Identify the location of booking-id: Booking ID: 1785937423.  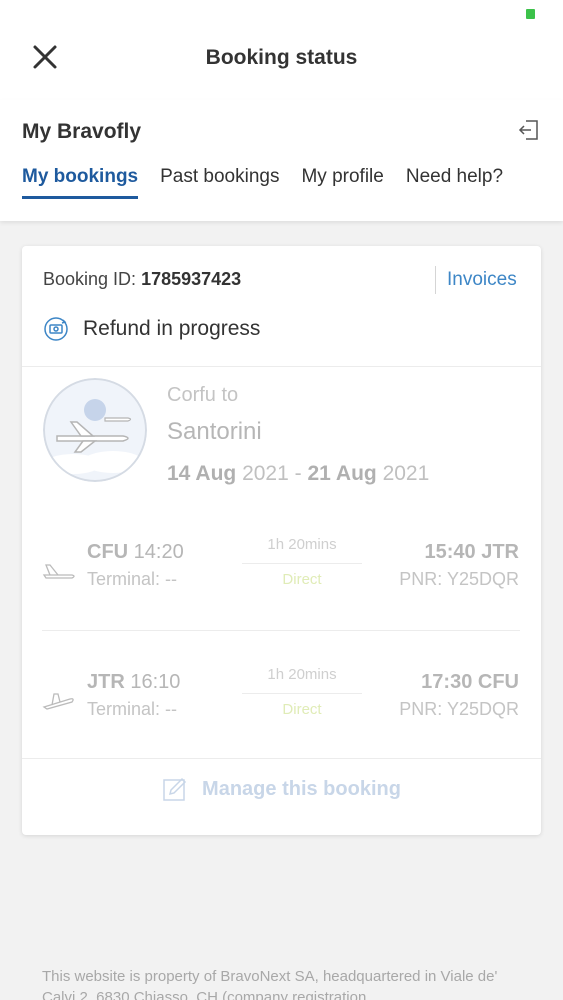
(142, 279).